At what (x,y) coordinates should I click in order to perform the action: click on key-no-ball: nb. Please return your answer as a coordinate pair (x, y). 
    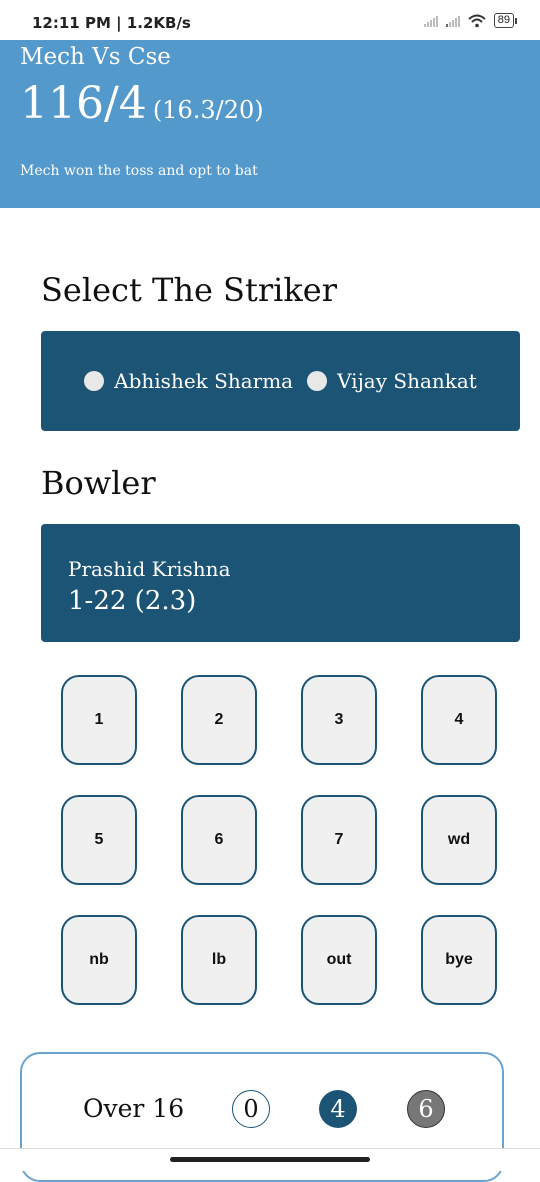
    Looking at the image, I should click on (99, 960).